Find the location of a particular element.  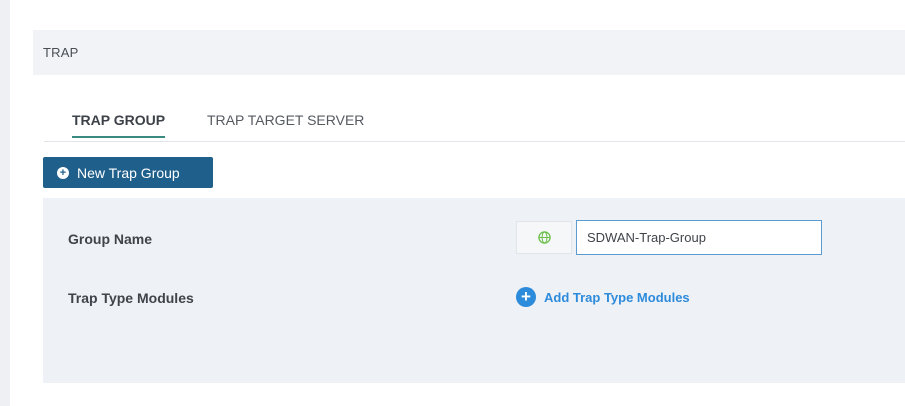

language-selector is located at coordinates (544, 237).